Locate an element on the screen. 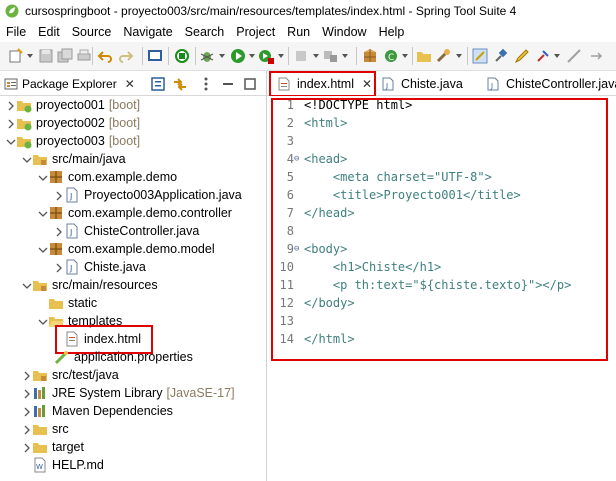 The height and width of the screenshot is (481, 616). menu-window: Window is located at coordinates (344, 32).